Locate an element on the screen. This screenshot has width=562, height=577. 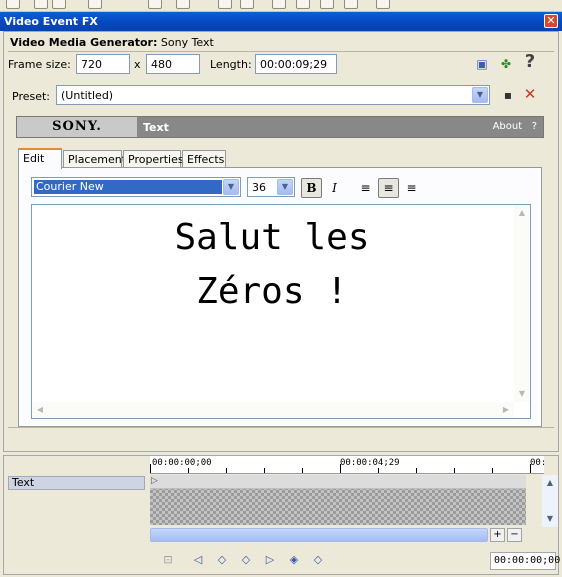
editor-line: Salut les is located at coordinates (272, 237).